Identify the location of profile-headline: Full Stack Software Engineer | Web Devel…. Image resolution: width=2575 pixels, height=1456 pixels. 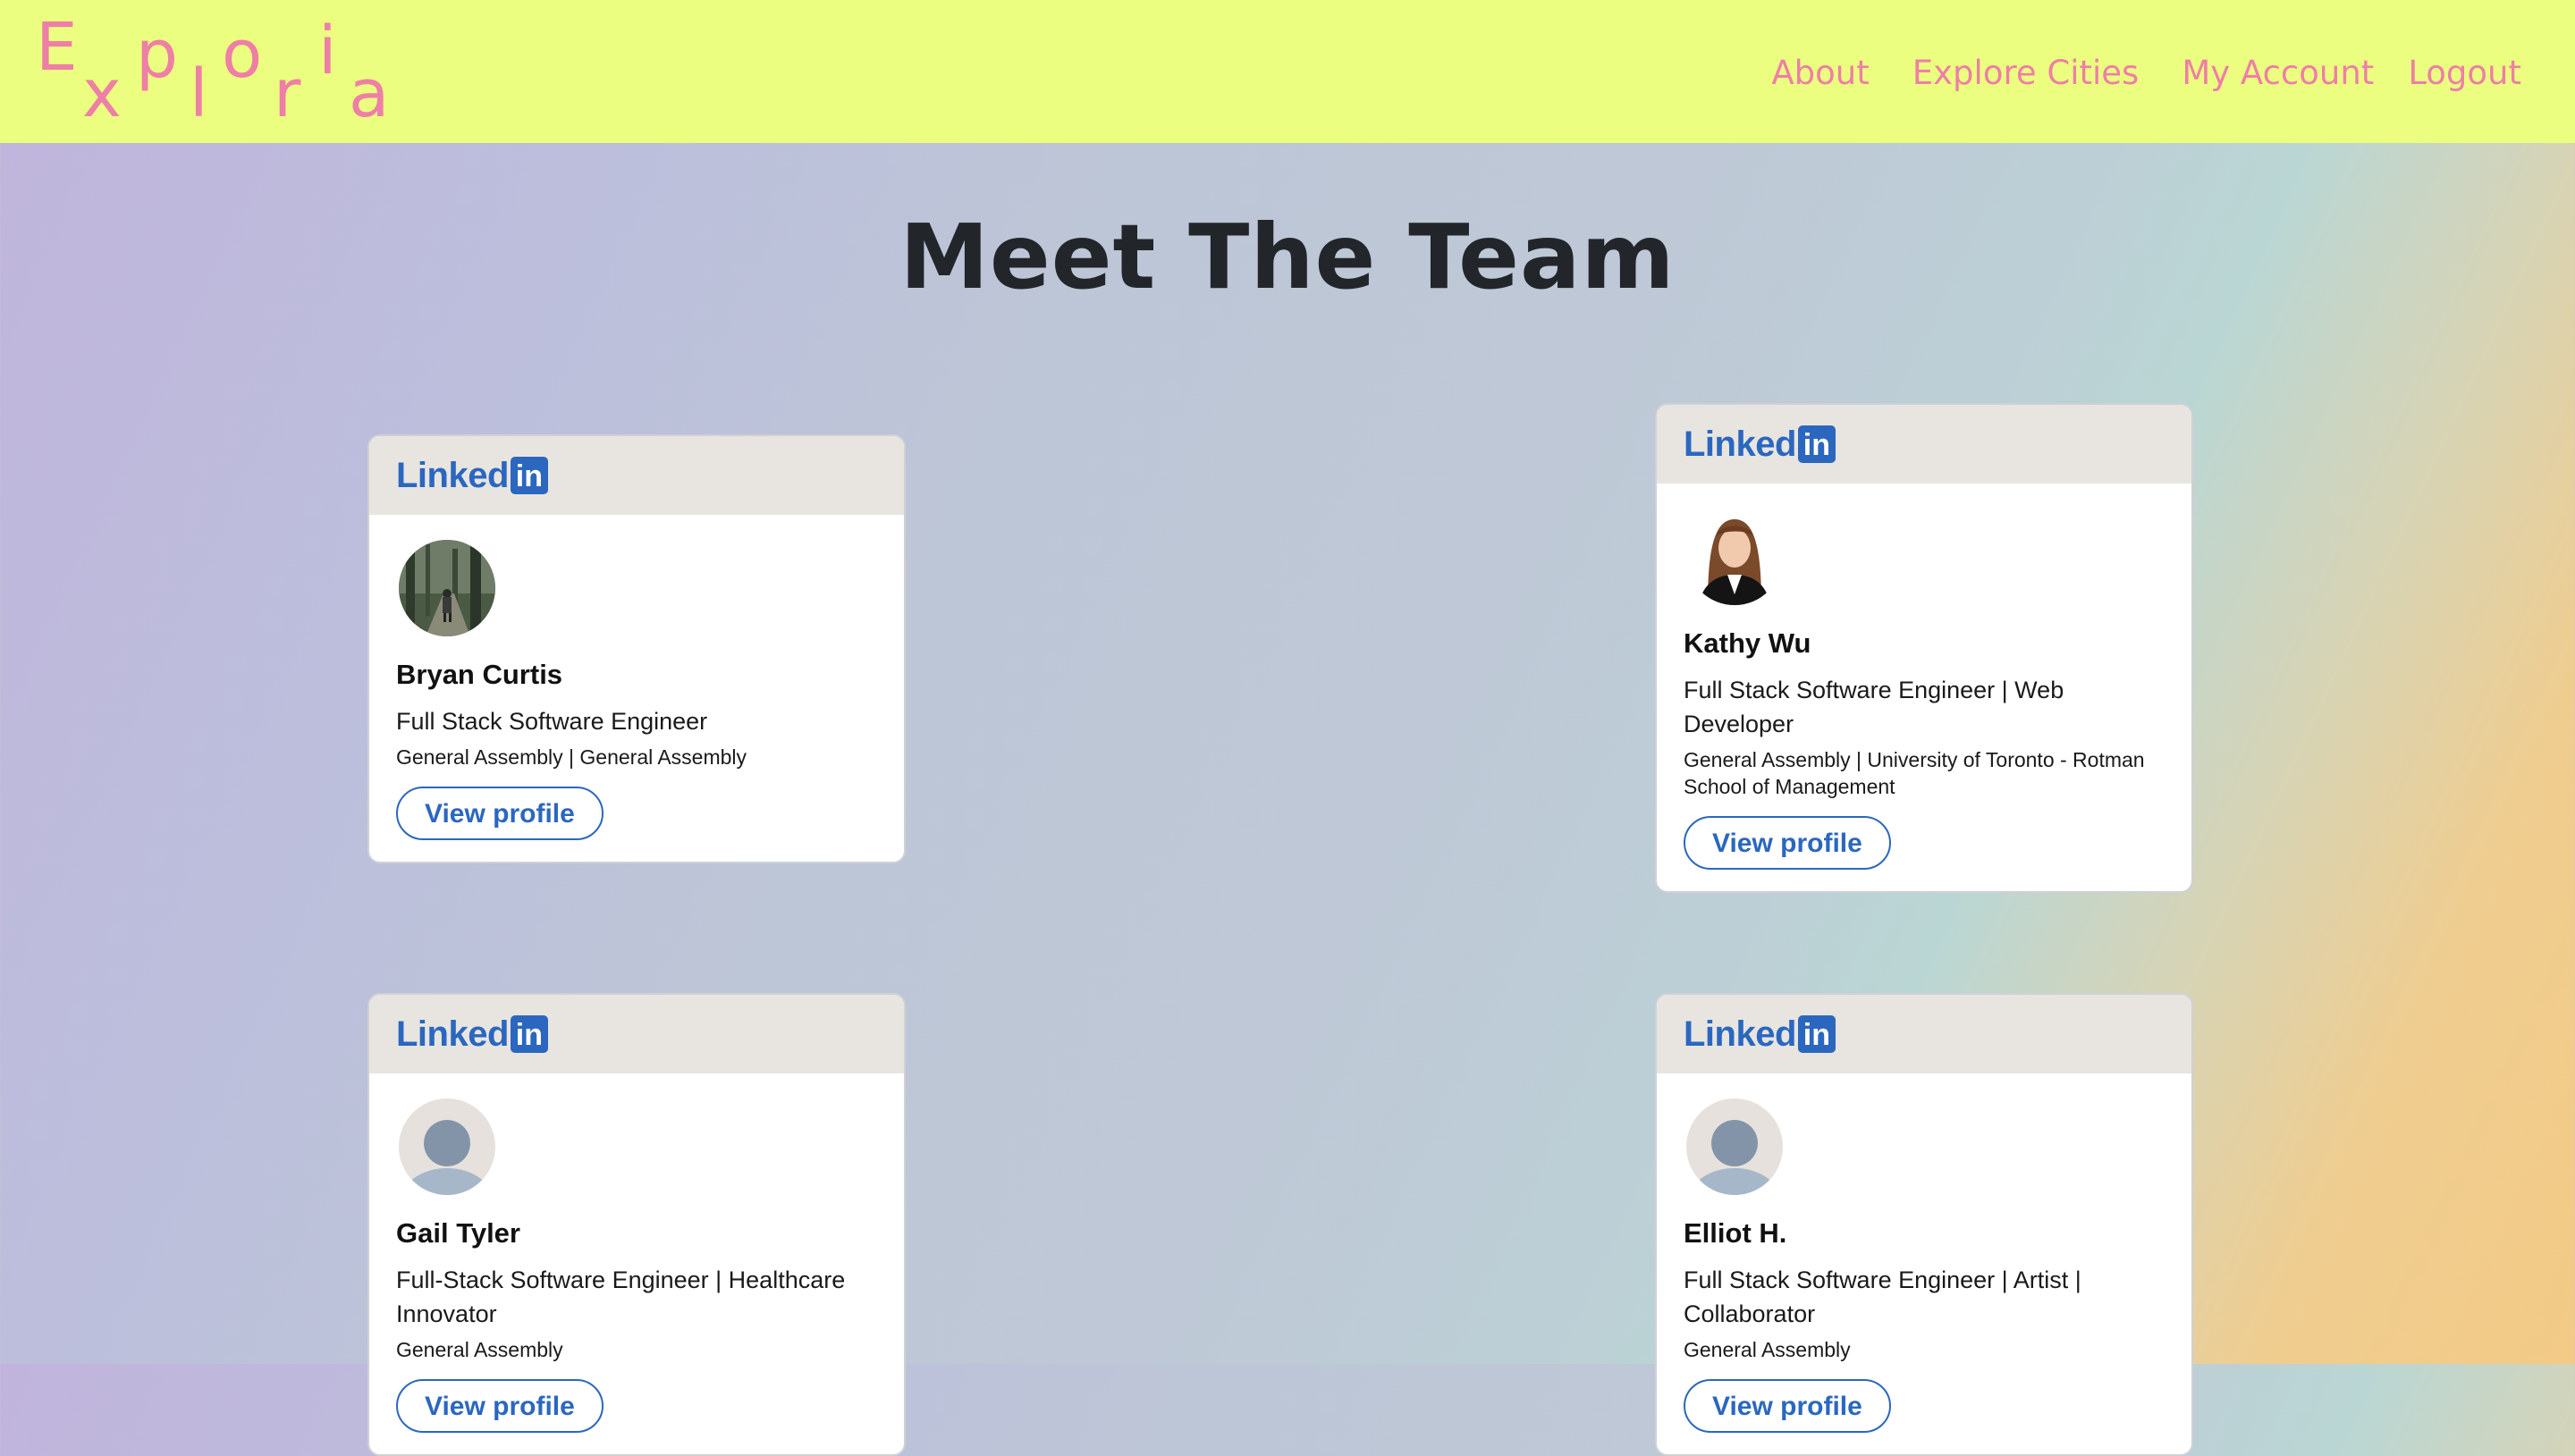
(1874, 707).